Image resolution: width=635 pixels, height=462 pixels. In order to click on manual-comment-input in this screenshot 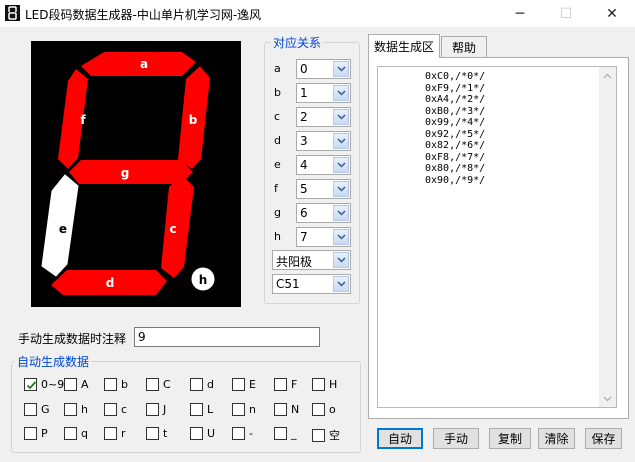, I will do `click(227, 337)`.